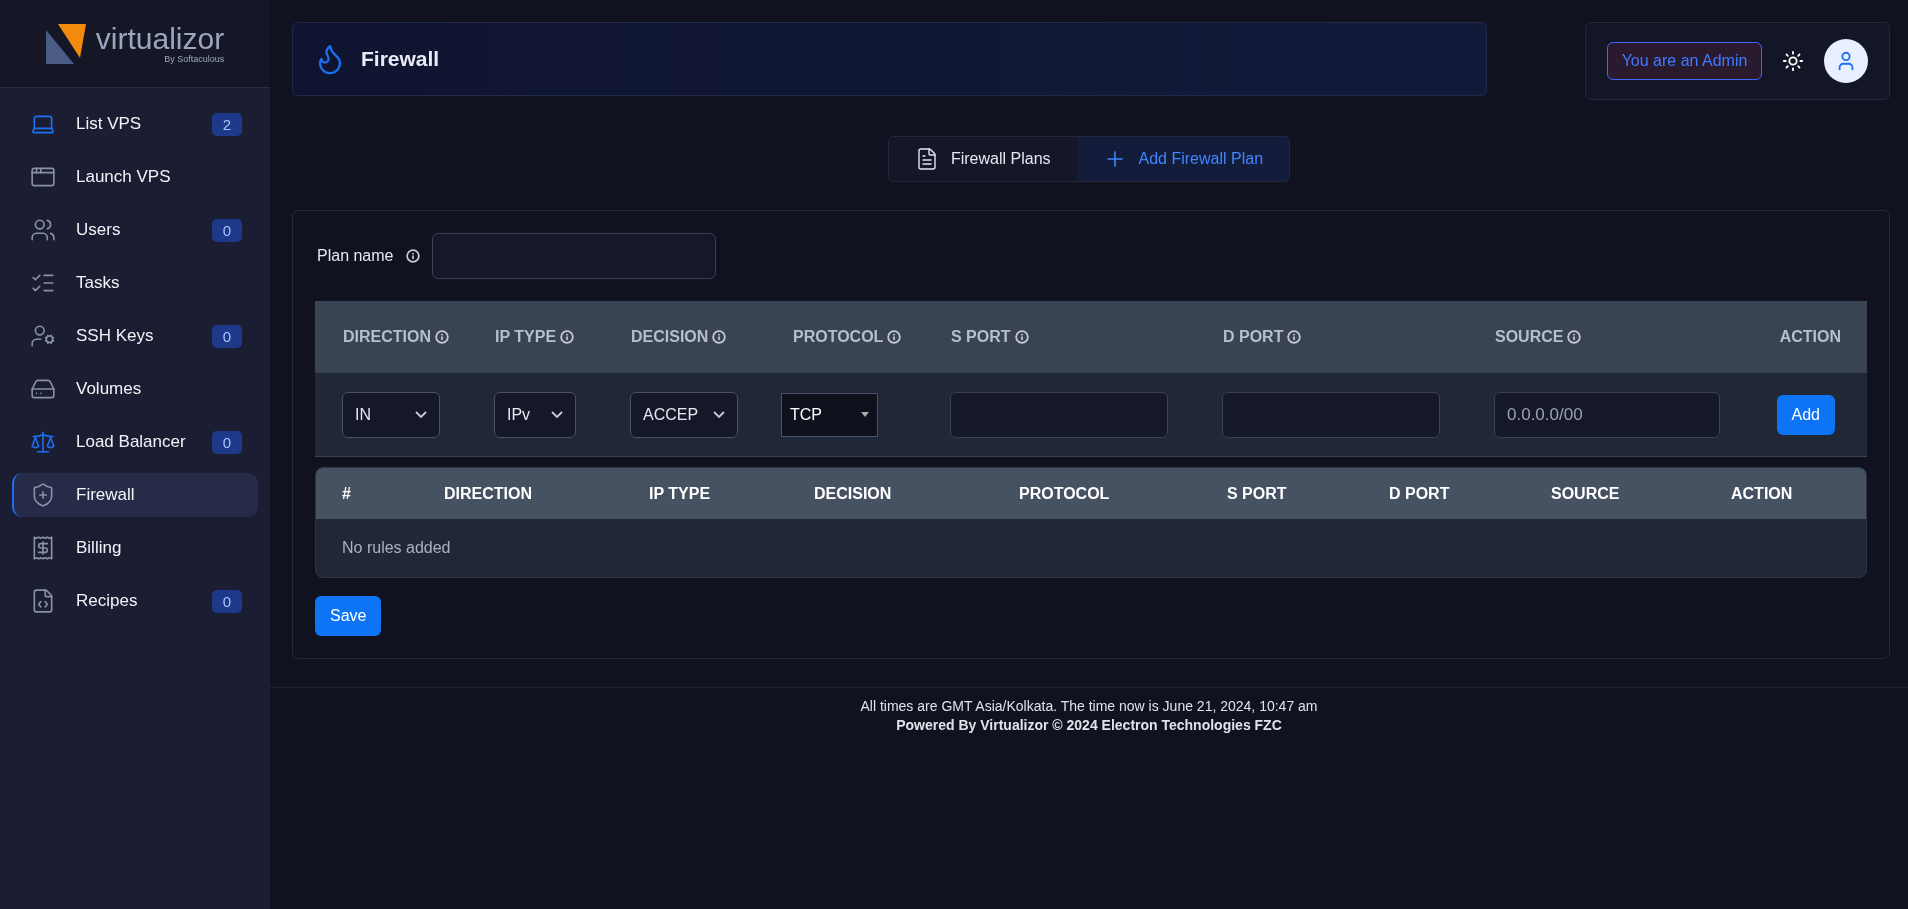 Image resolution: width=1908 pixels, height=909 pixels. What do you see at coordinates (396, 548) in the screenshot?
I see `empty-message: No rules added` at bounding box center [396, 548].